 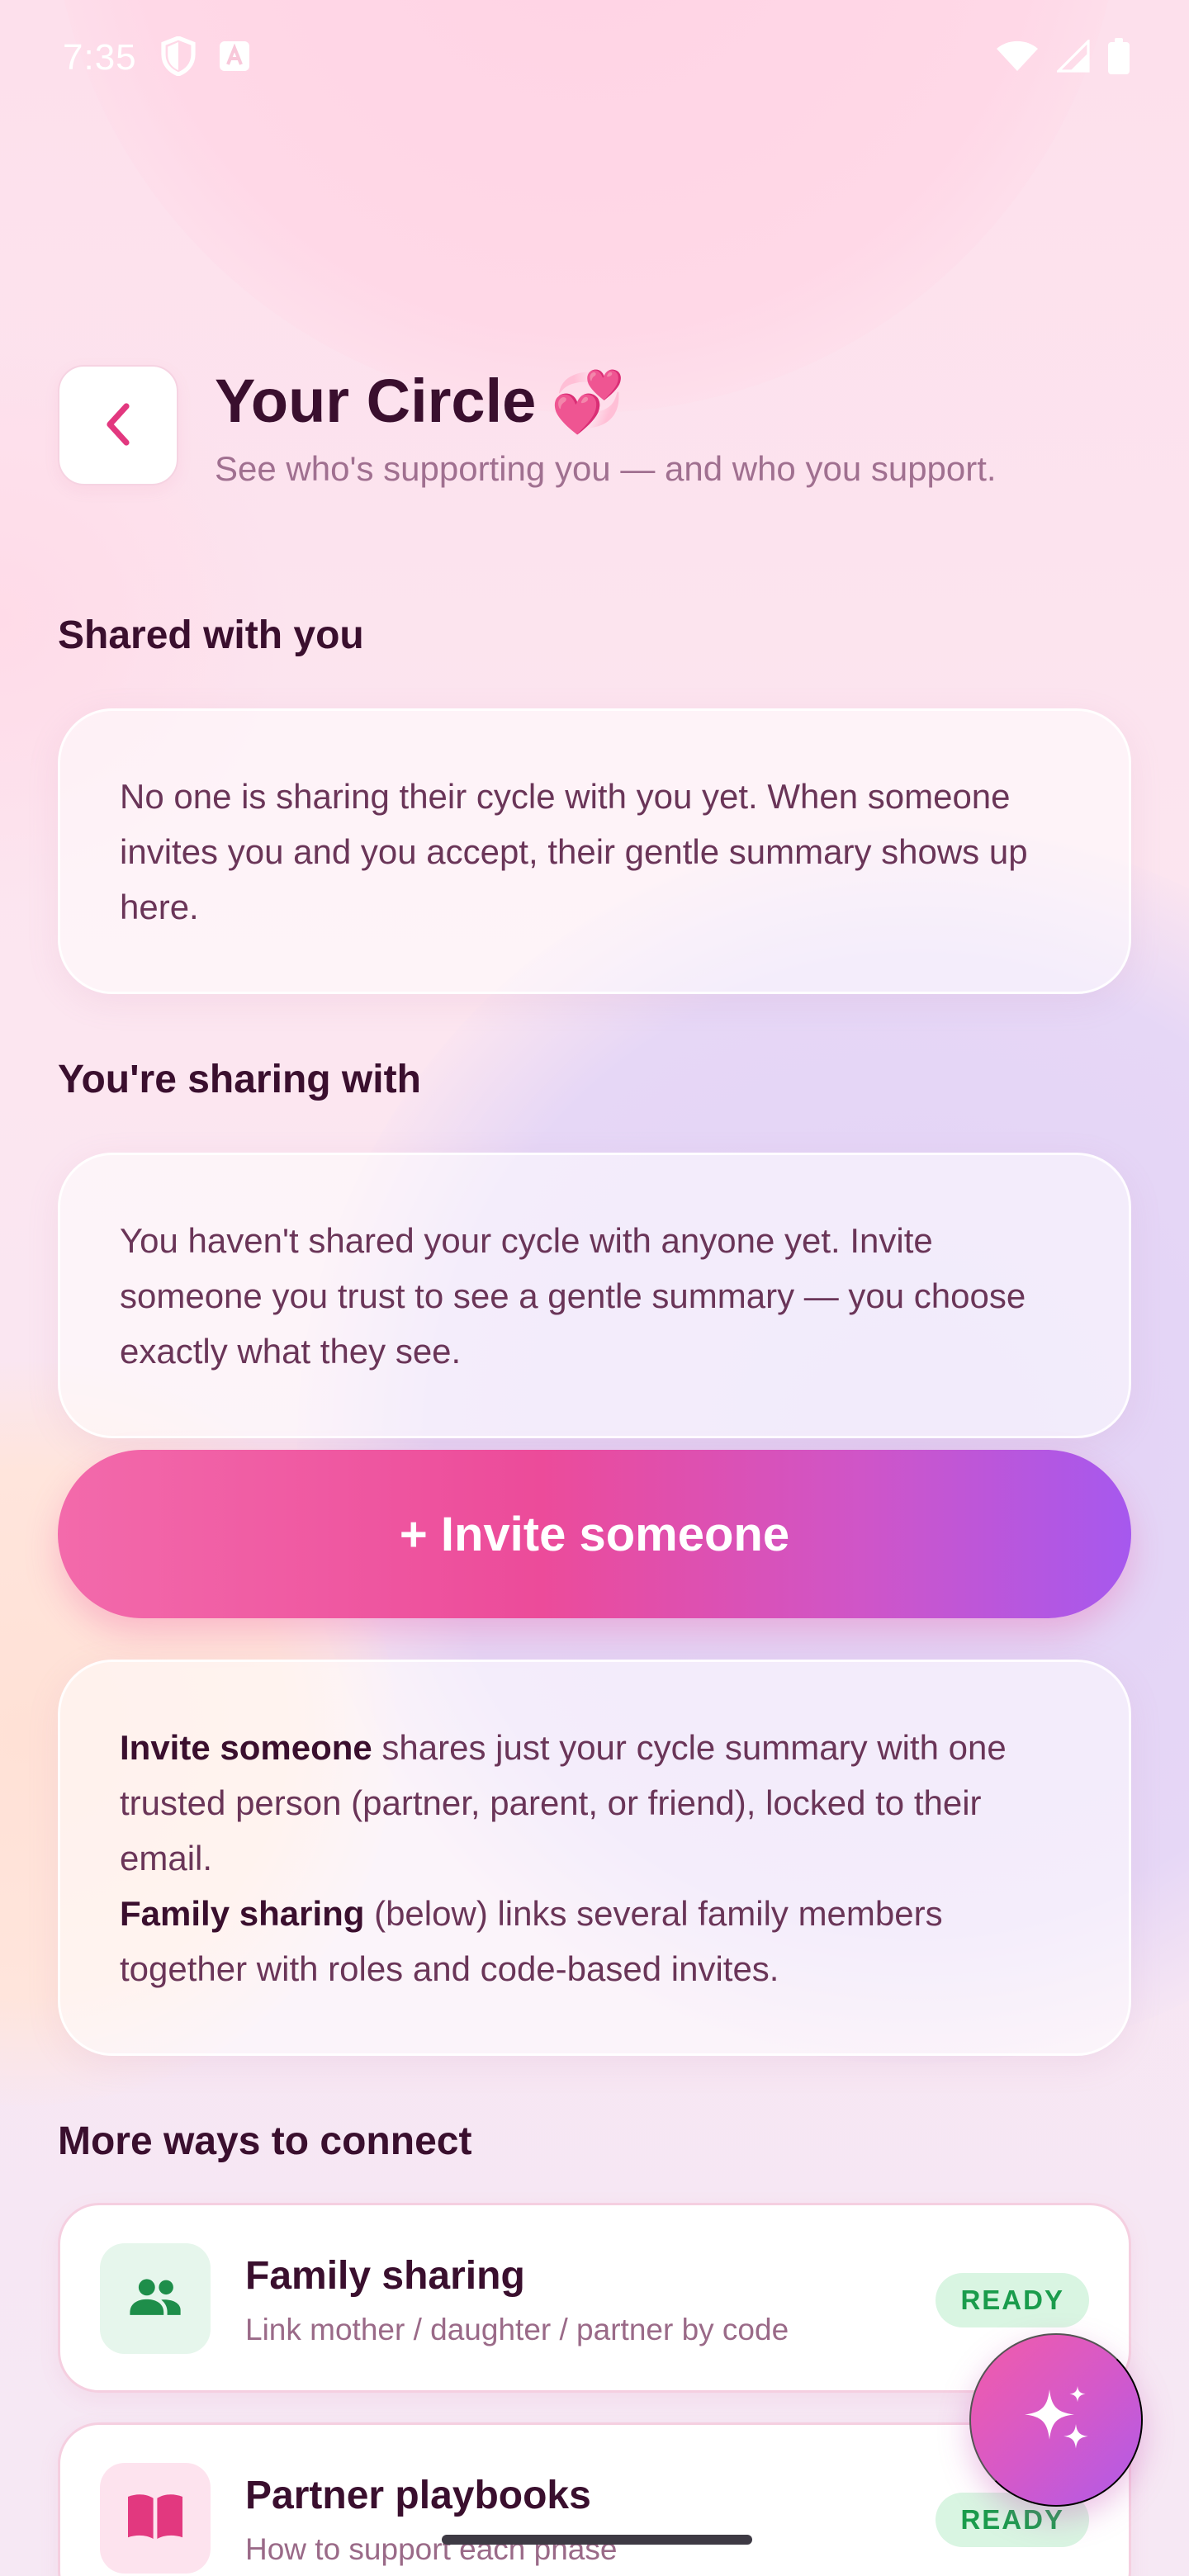 What do you see at coordinates (1012, 2300) in the screenshot?
I see `status-badge: READY` at bounding box center [1012, 2300].